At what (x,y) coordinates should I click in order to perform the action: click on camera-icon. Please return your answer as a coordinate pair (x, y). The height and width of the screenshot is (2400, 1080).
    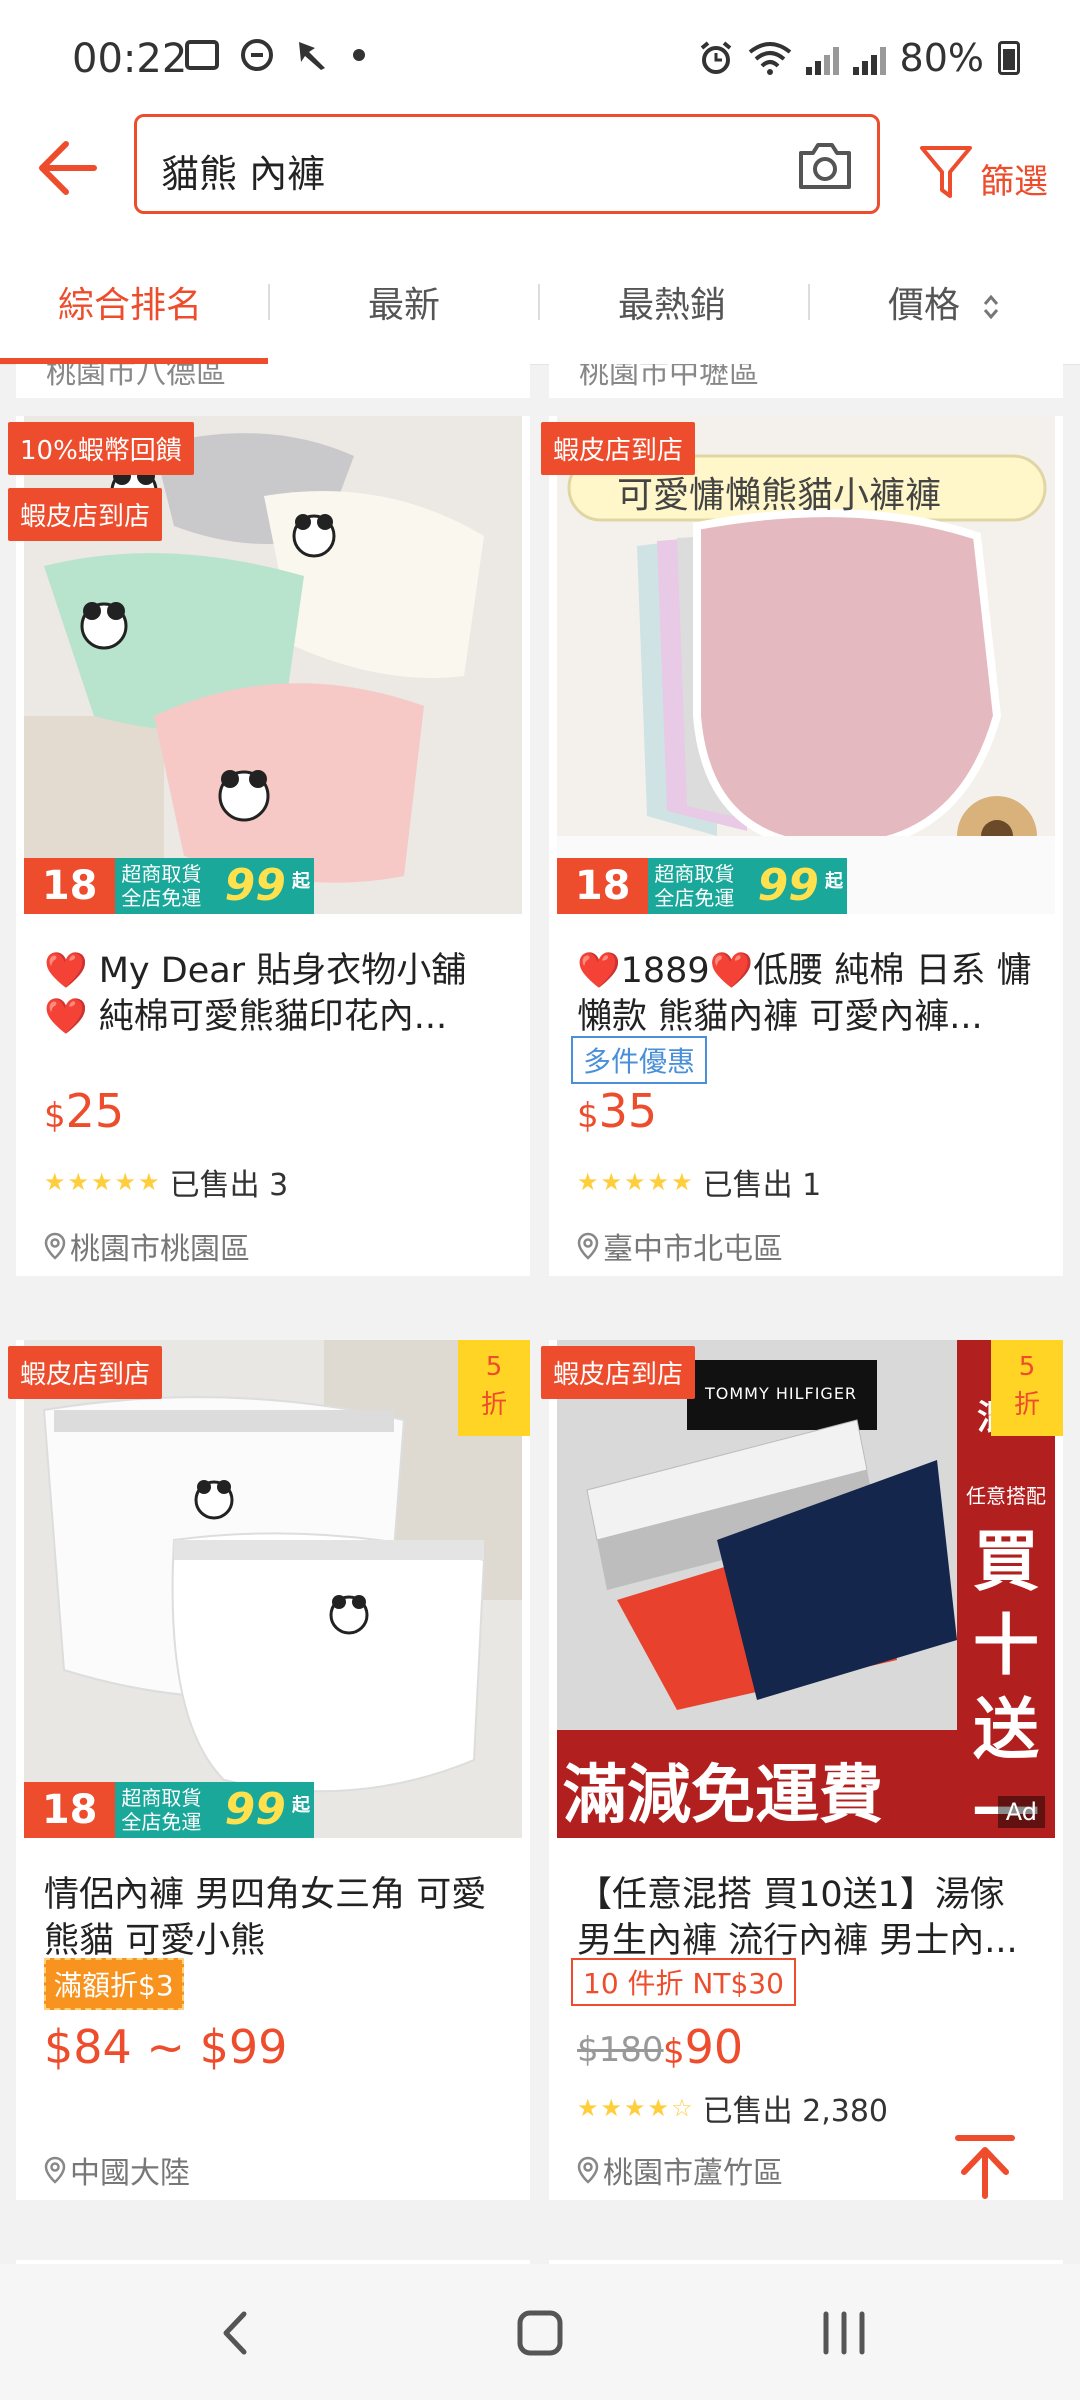
    Looking at the image, I should click on (825, 166).